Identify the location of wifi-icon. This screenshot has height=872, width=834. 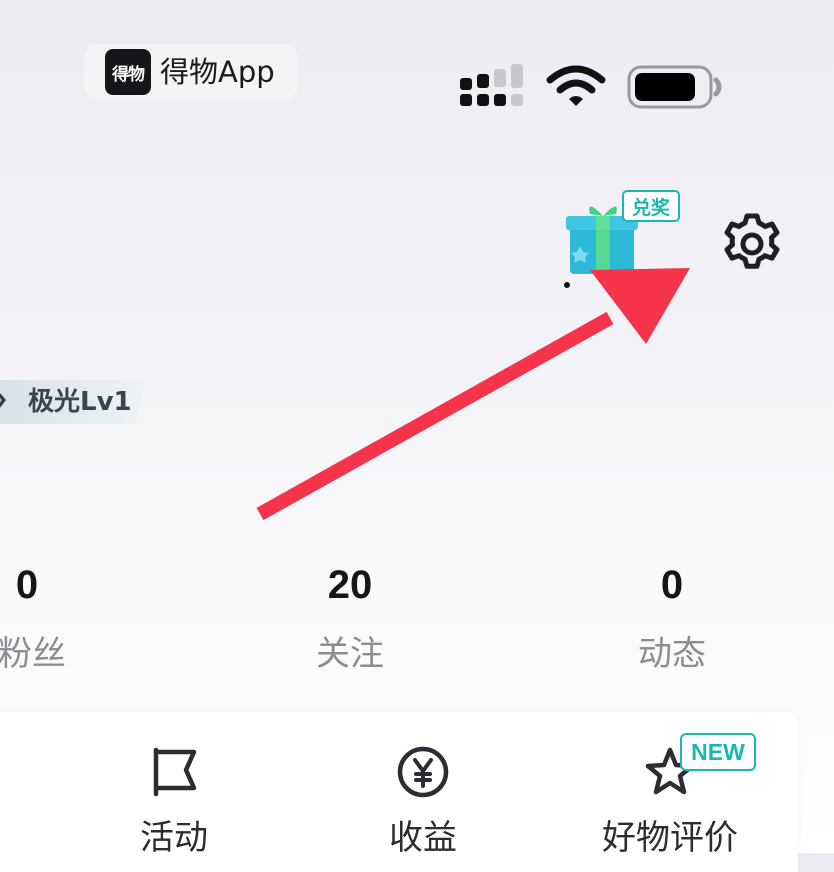
(576, 85).